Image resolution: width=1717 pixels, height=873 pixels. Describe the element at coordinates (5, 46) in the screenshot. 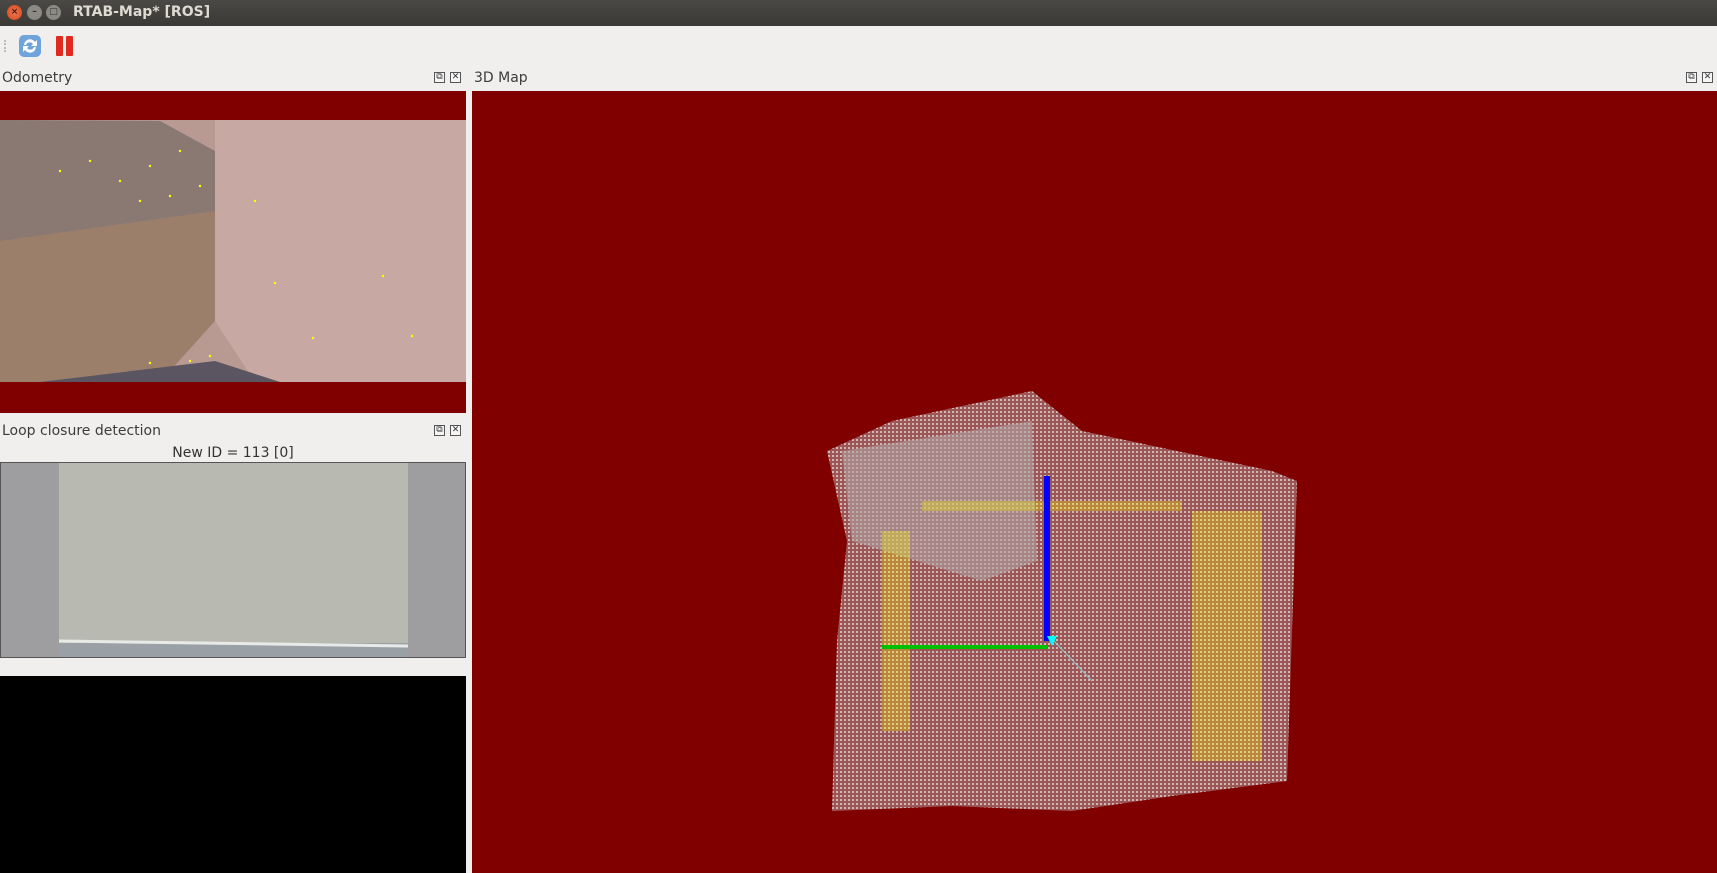

I see `toolbar-grip` at that location.